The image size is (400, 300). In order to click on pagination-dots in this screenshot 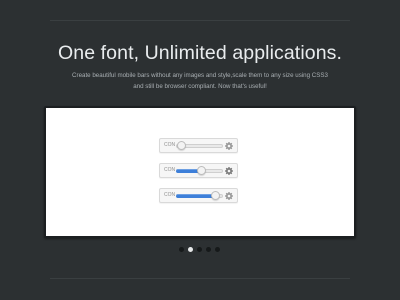, I will do `click(199, 249)`.